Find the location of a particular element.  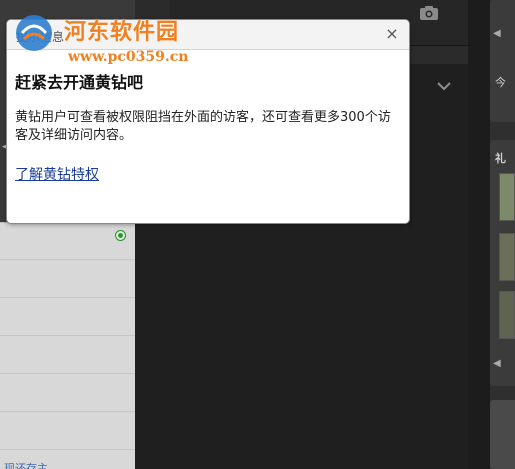

right-bottom-card is located at coordinates (502, 434).